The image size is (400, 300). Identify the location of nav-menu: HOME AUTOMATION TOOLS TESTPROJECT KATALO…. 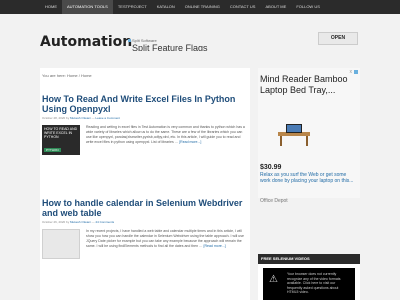
(182, 7).